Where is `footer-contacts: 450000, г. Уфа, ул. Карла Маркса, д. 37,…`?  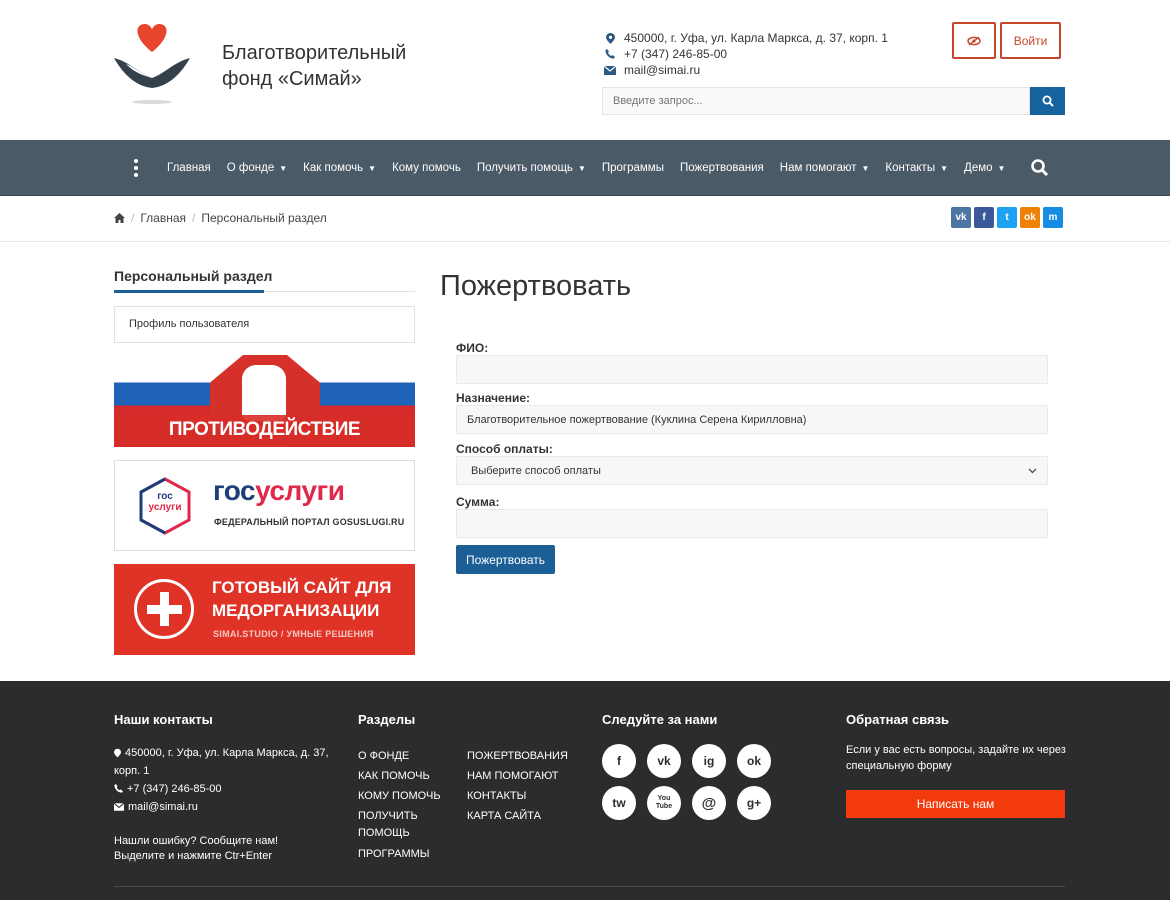 footer-contacts: 450000, г. Уфа, ул. Карла Маркса, д. 37,… is located at coordinates (224, 780).